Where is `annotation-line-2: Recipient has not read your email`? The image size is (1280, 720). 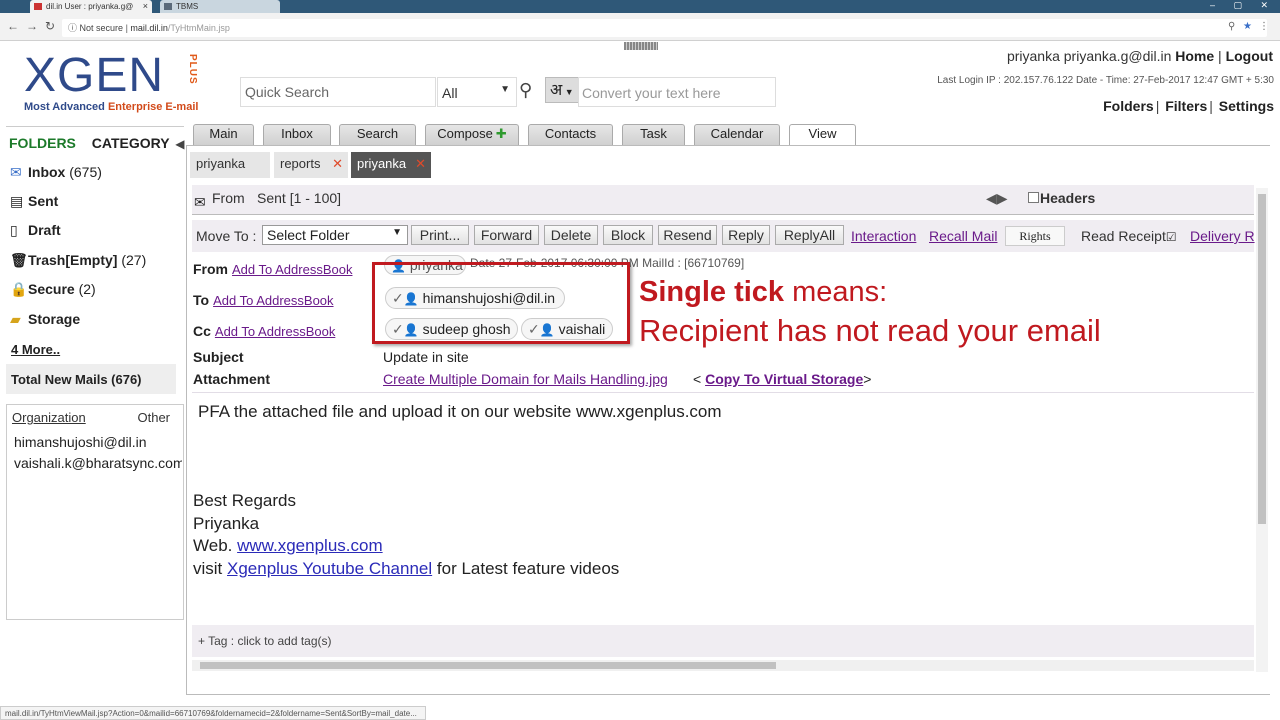 annotation-line-2: Recipient has not read your email is located at coordinates (870, 330).